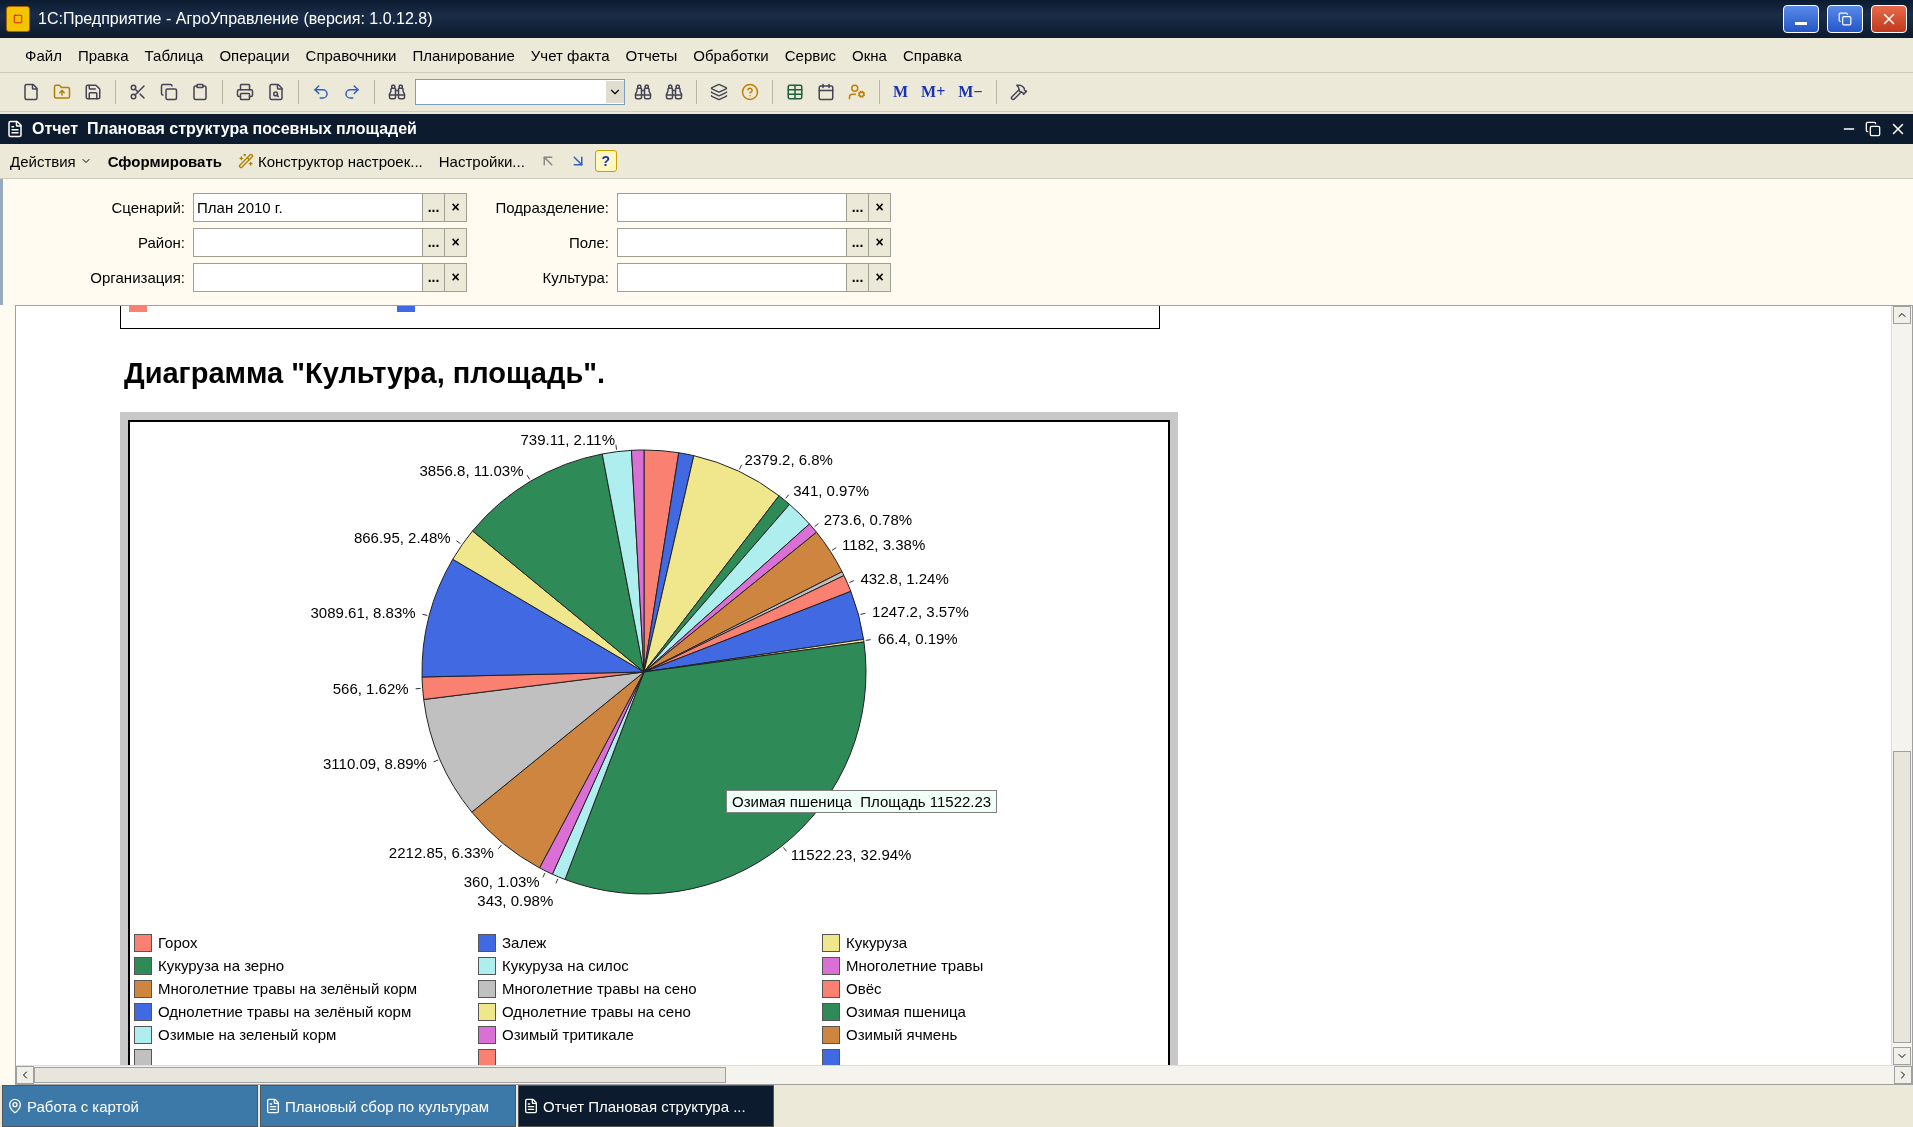  I want to click on scroll-right-icon, so click(1903, 1075).